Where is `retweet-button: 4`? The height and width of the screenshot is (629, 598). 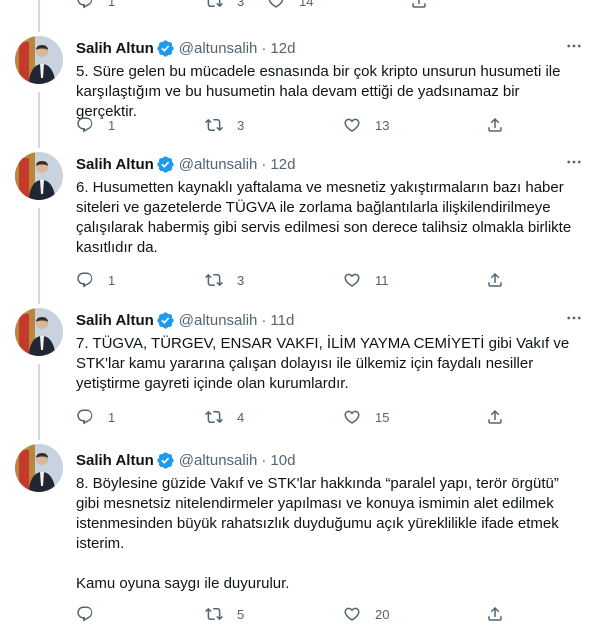
retweet-button: 4 is located at coordinates (224, 417).